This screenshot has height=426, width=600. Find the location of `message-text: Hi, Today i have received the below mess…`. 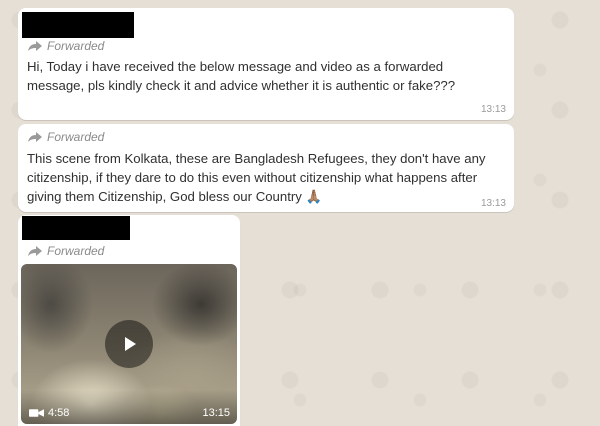

message-text: Hi, Today i have received the below mess… is located at coordinates (241, 76).